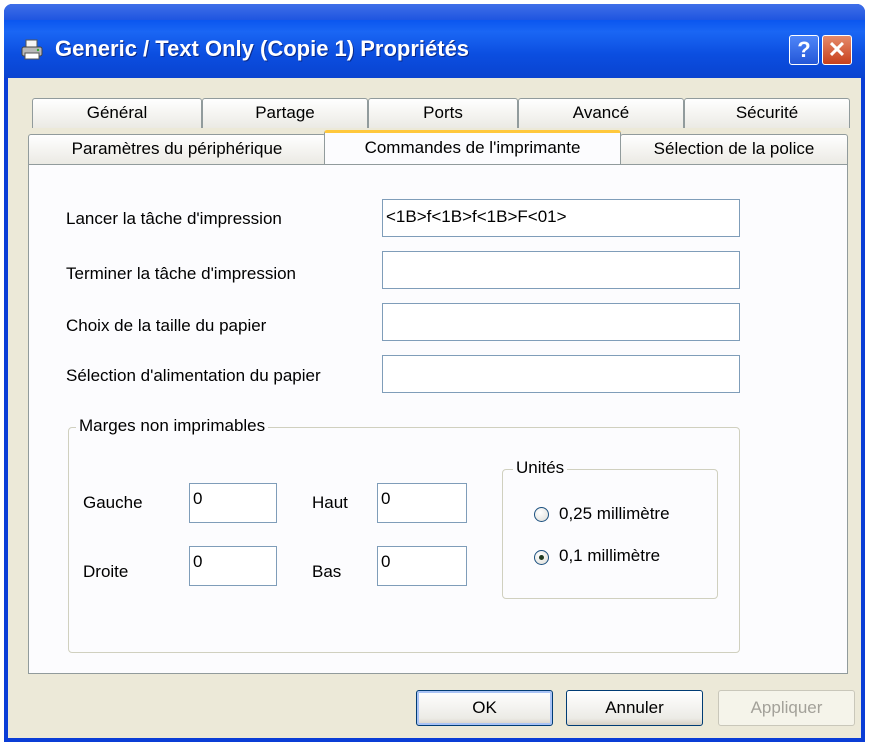 Image resolution: width=870 pixels, height=747 pixels. I want to click on bottom-margin-input: 0, so click(422, 566).